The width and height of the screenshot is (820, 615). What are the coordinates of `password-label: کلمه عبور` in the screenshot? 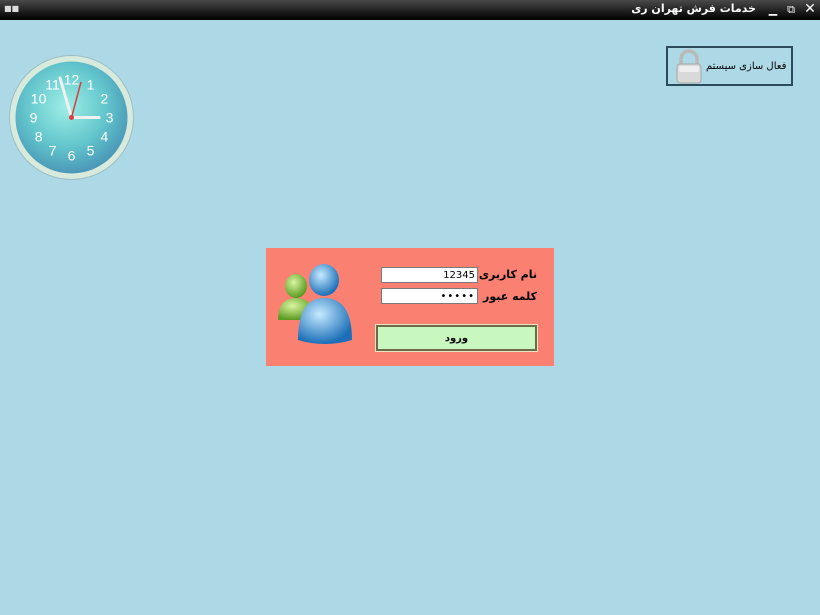 It's located at (510, 296).